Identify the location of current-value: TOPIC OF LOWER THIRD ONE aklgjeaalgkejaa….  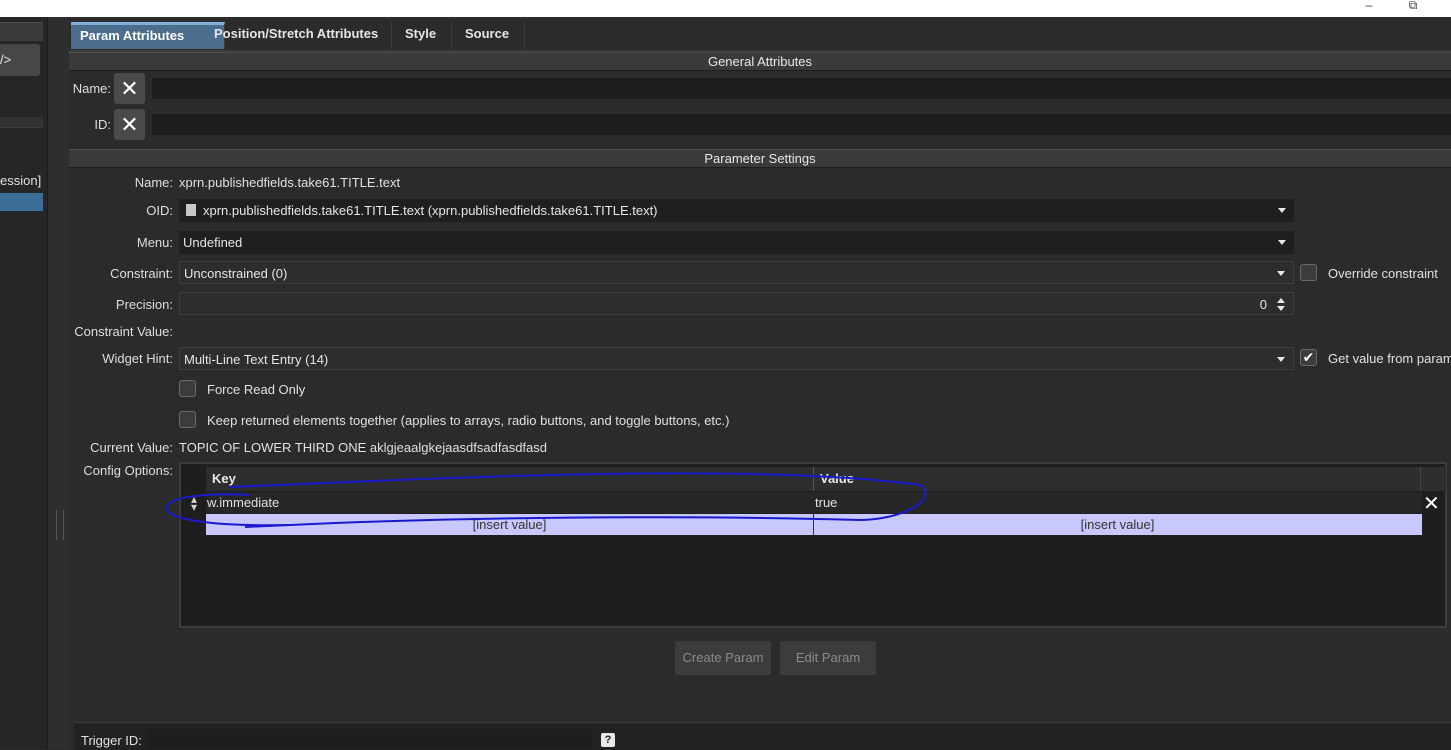
(363, 447).